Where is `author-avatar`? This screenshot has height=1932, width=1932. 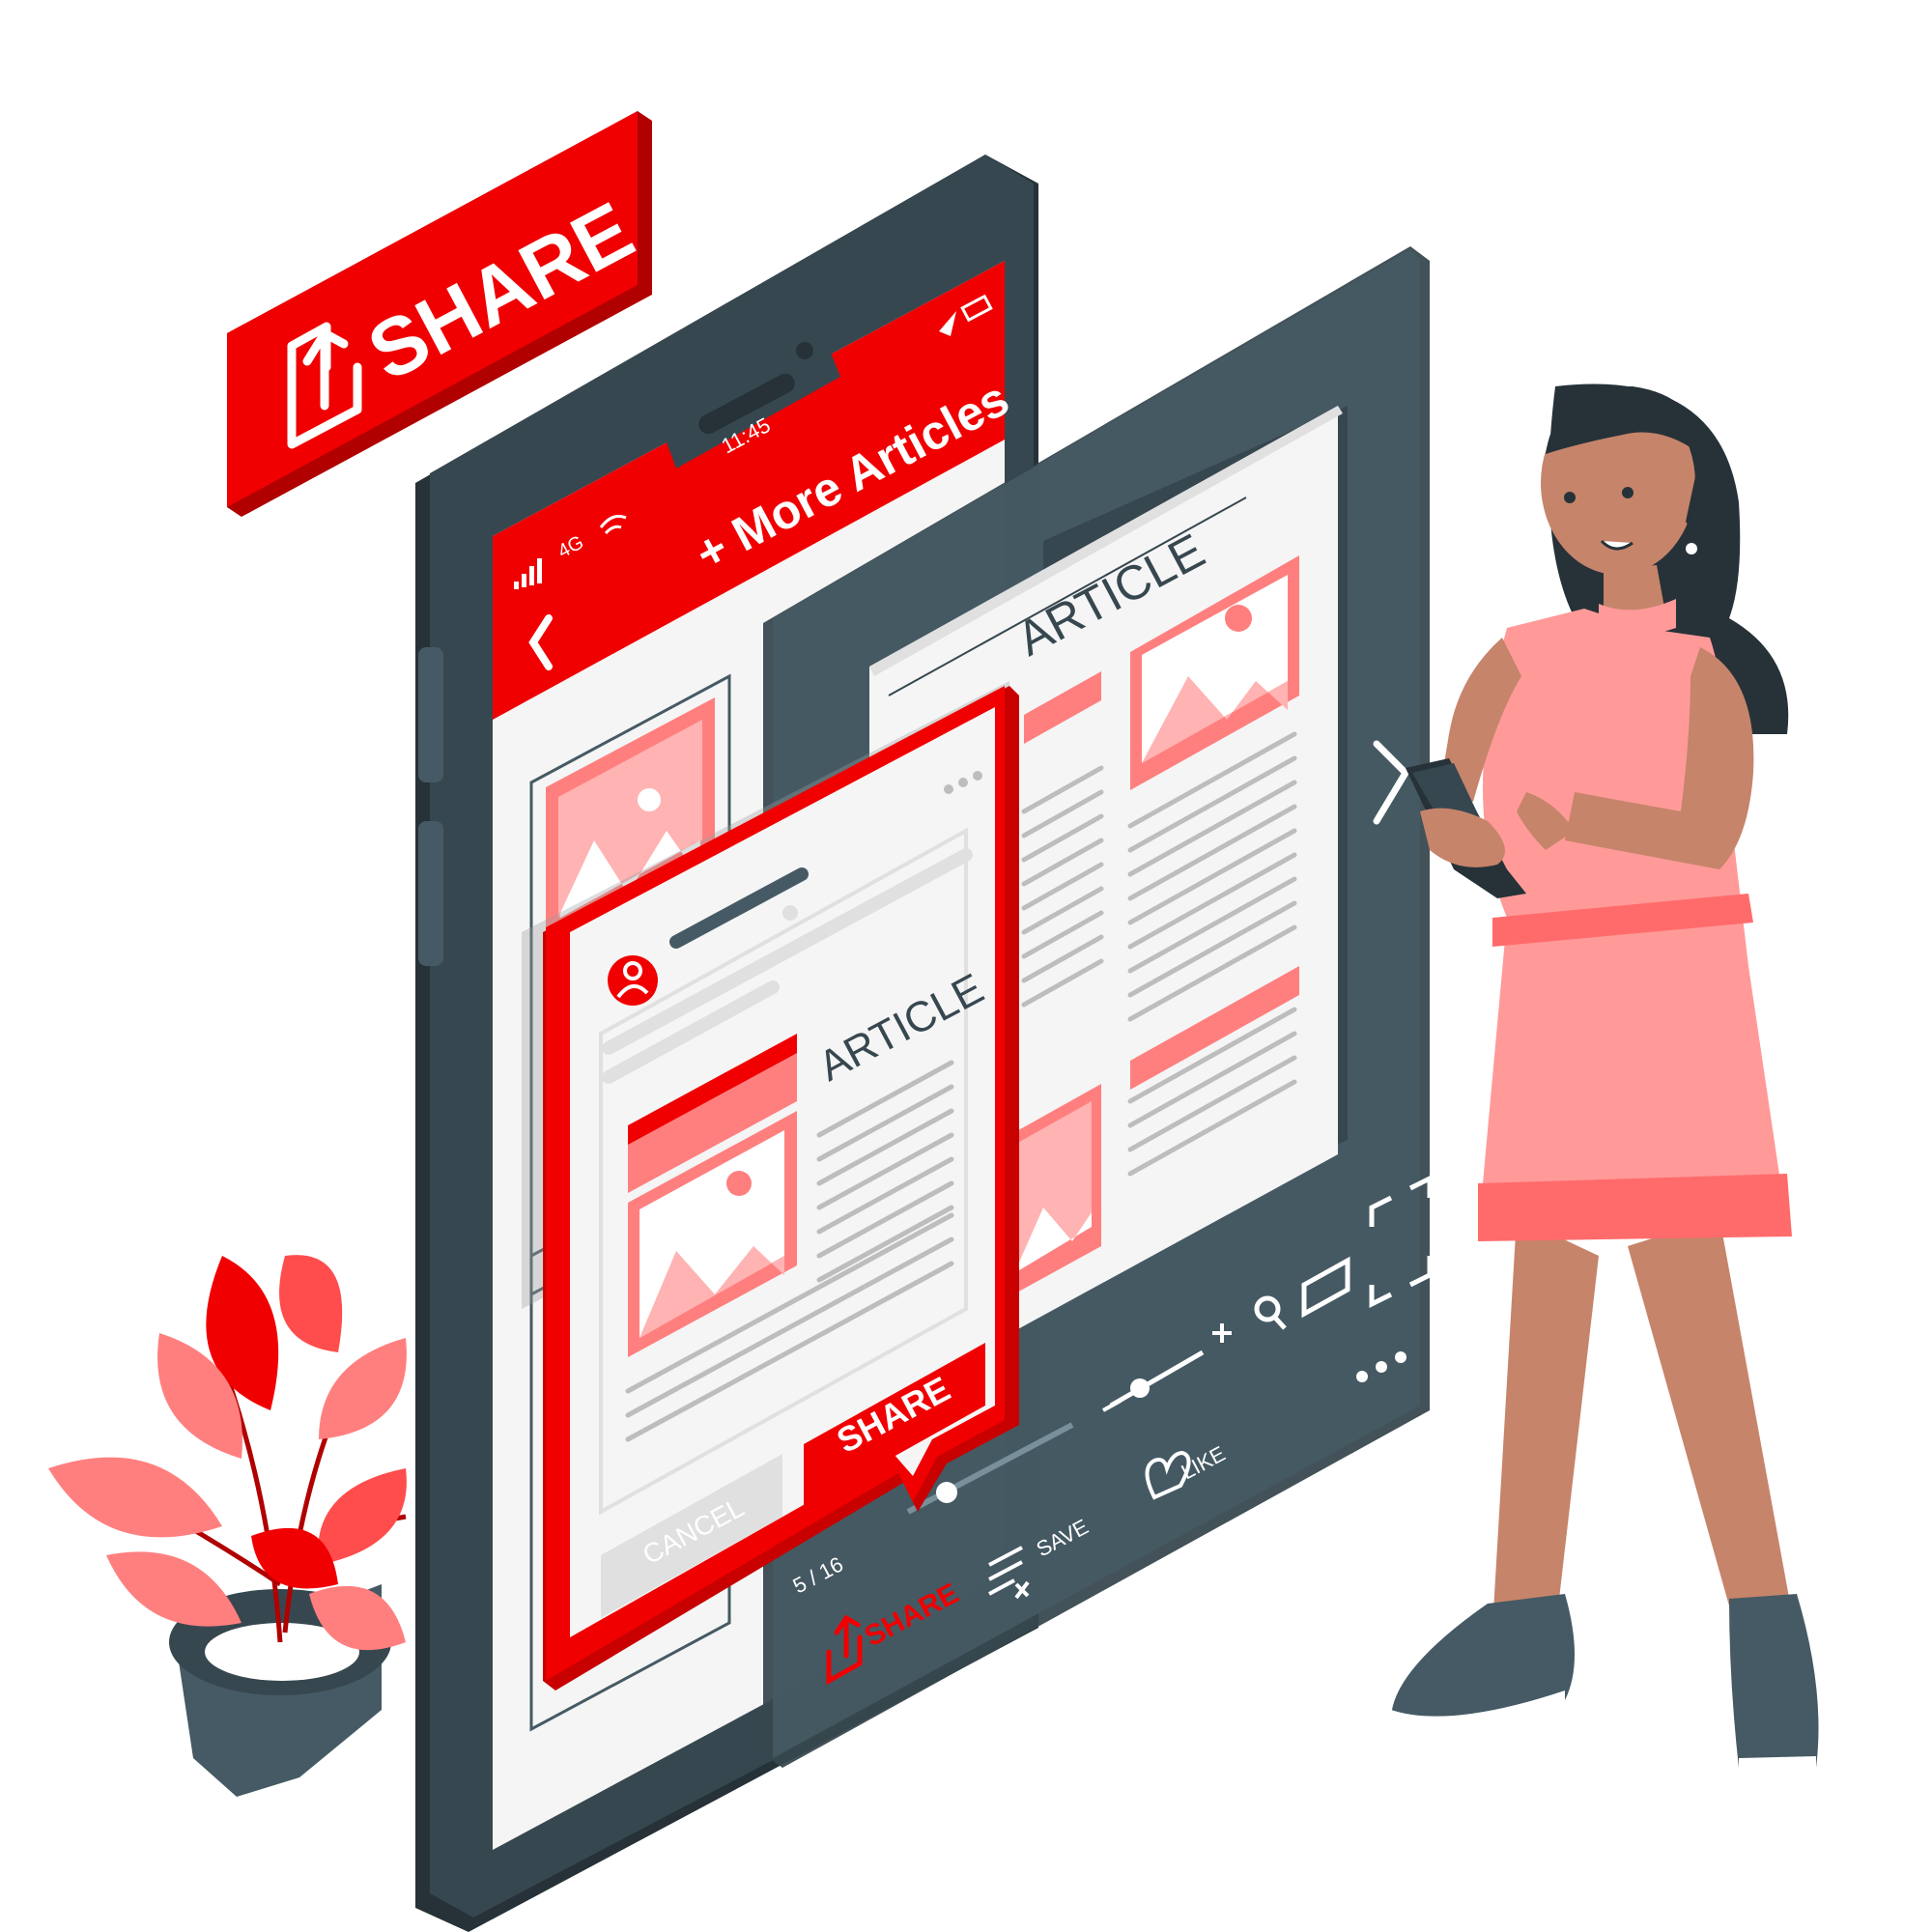
author-avatar is located at coordinates (633, 980).